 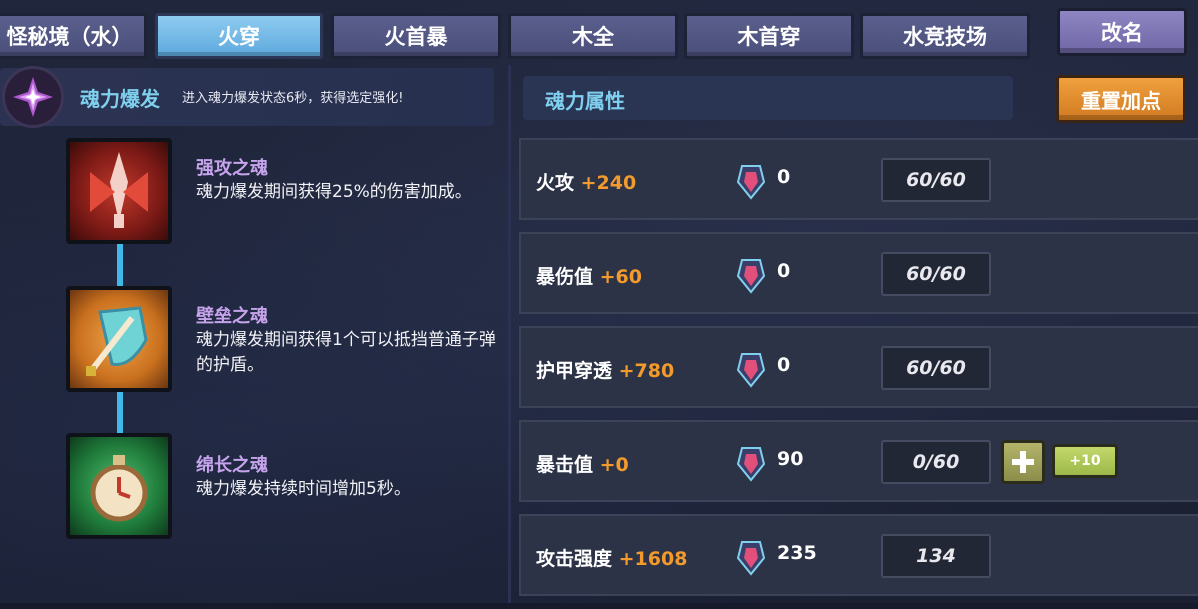 I want to click on tab-fire-first-crit: 火首暴, so click(x=416, y=36).